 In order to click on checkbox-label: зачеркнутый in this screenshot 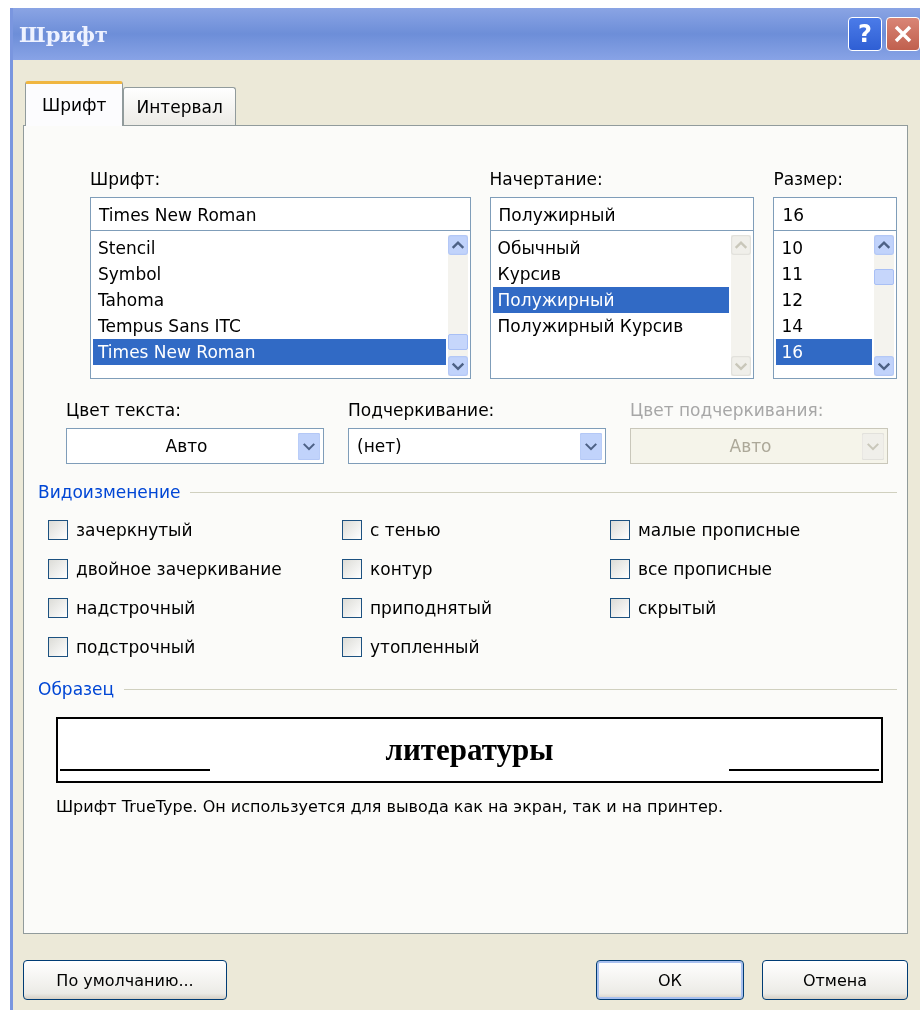, I will do `click(134, 530)`.